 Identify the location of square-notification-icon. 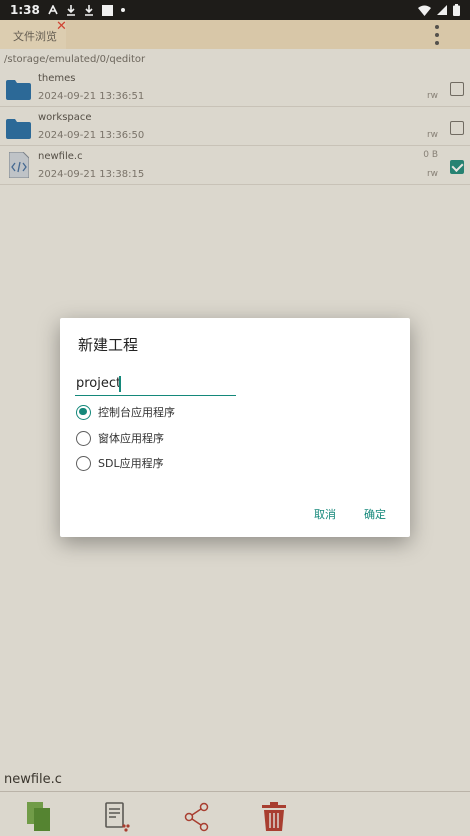
(107, 10).